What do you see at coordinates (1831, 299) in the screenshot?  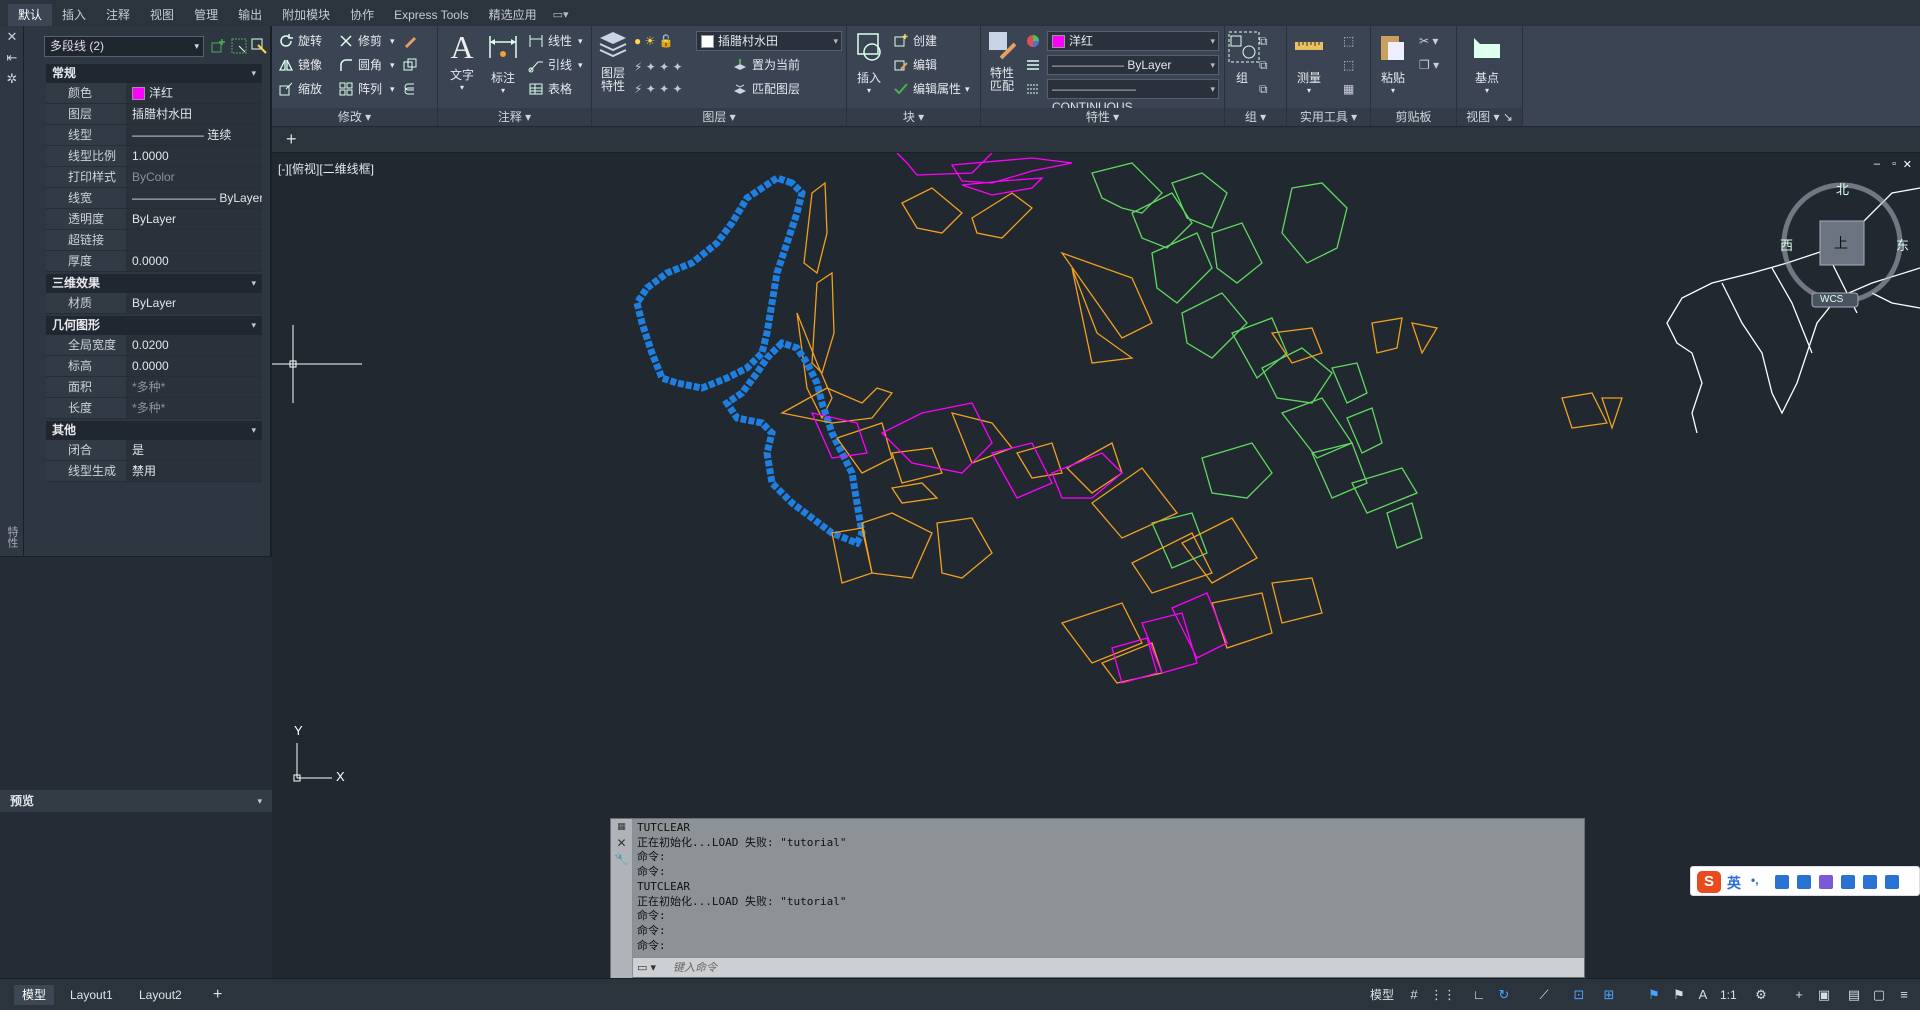 I see `wcs-menu: WCS` at bounding box center [1831, 299].